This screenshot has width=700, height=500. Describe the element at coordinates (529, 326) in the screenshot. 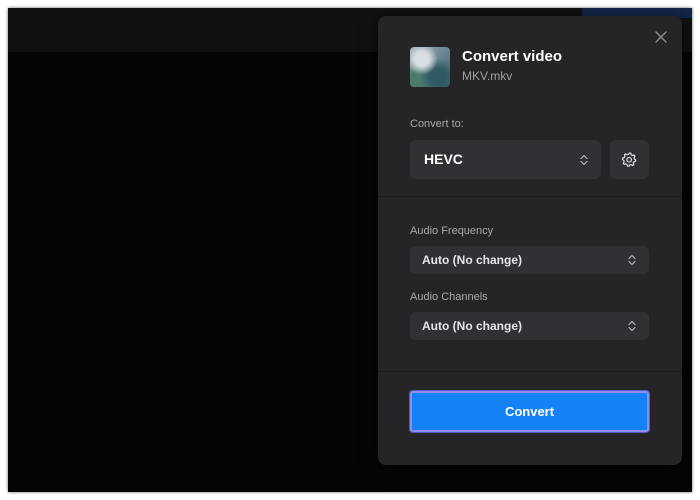

I see `audio-channels-select: Auto (No change)` at that location.